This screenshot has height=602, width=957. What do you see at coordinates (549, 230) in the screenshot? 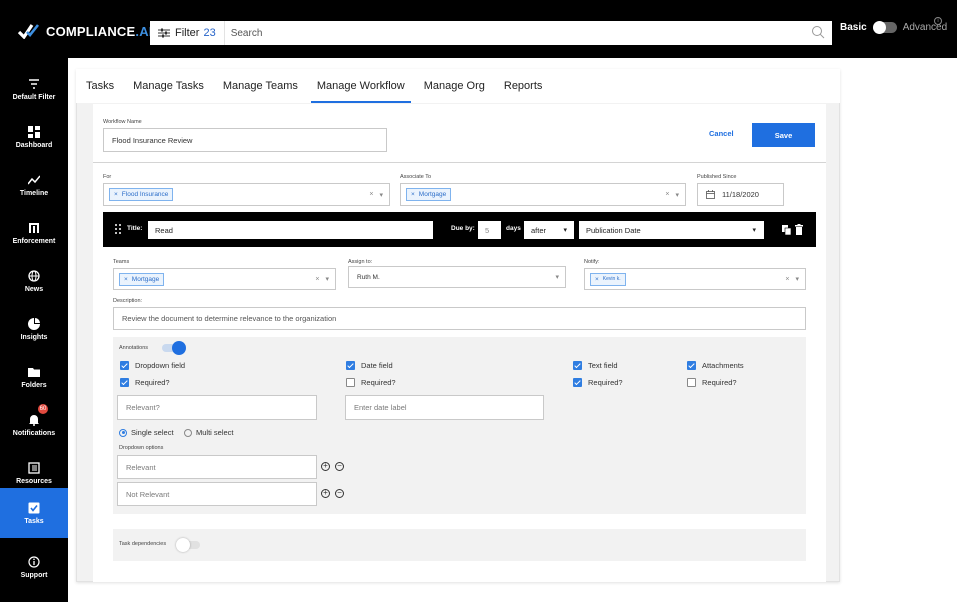
I see `after-select: after ▾` at bounding box center [549, 230].